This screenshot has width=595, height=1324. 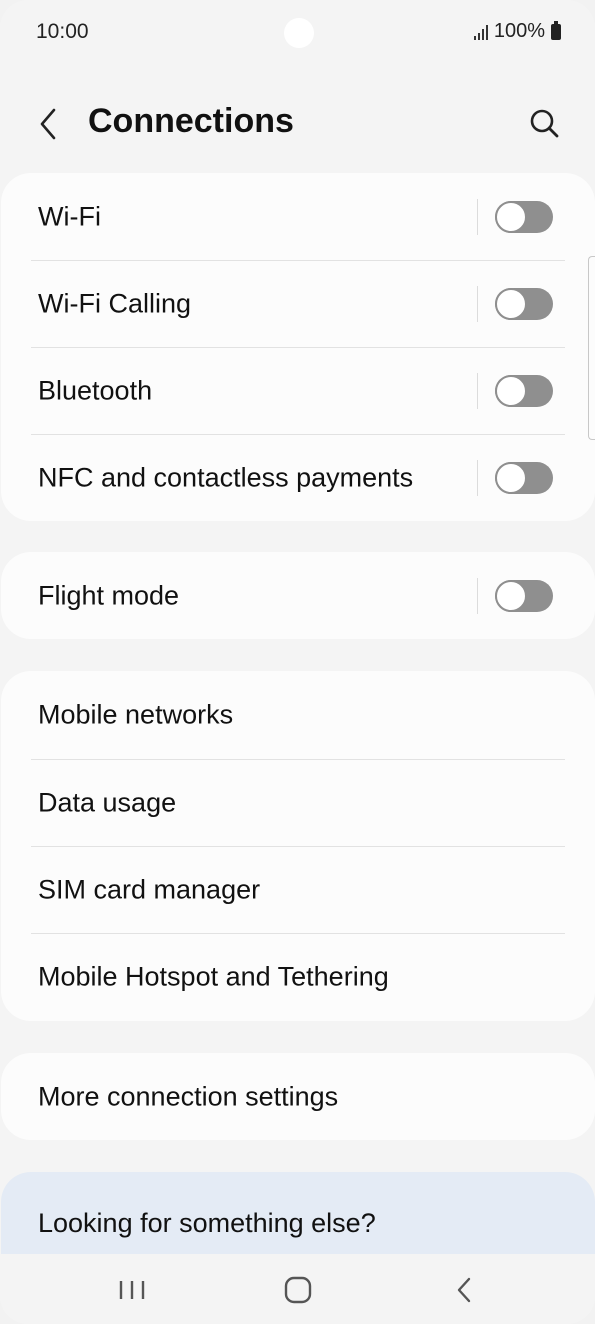 I want to click on nfc-toggle, so click(x=524, y=477).